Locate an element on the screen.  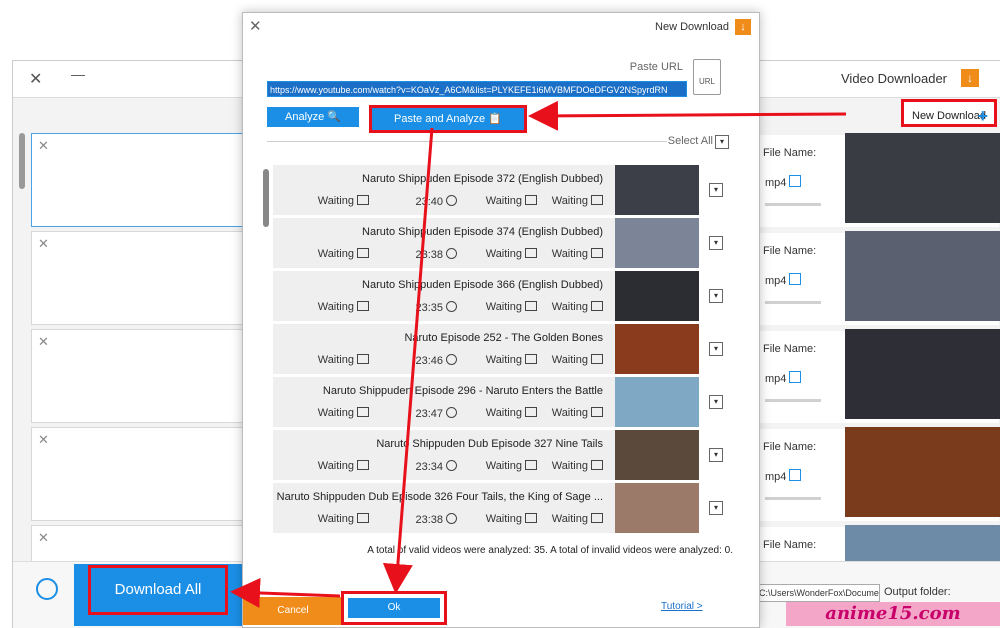
arrow-to-ok is located at coordinates (408, 360).